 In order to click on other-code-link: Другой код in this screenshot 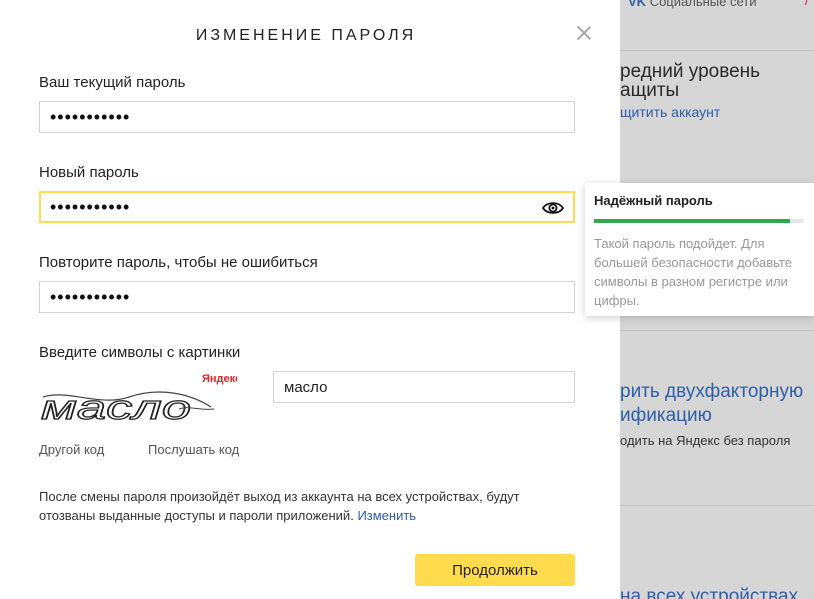, I will do `click(71, 449)`.